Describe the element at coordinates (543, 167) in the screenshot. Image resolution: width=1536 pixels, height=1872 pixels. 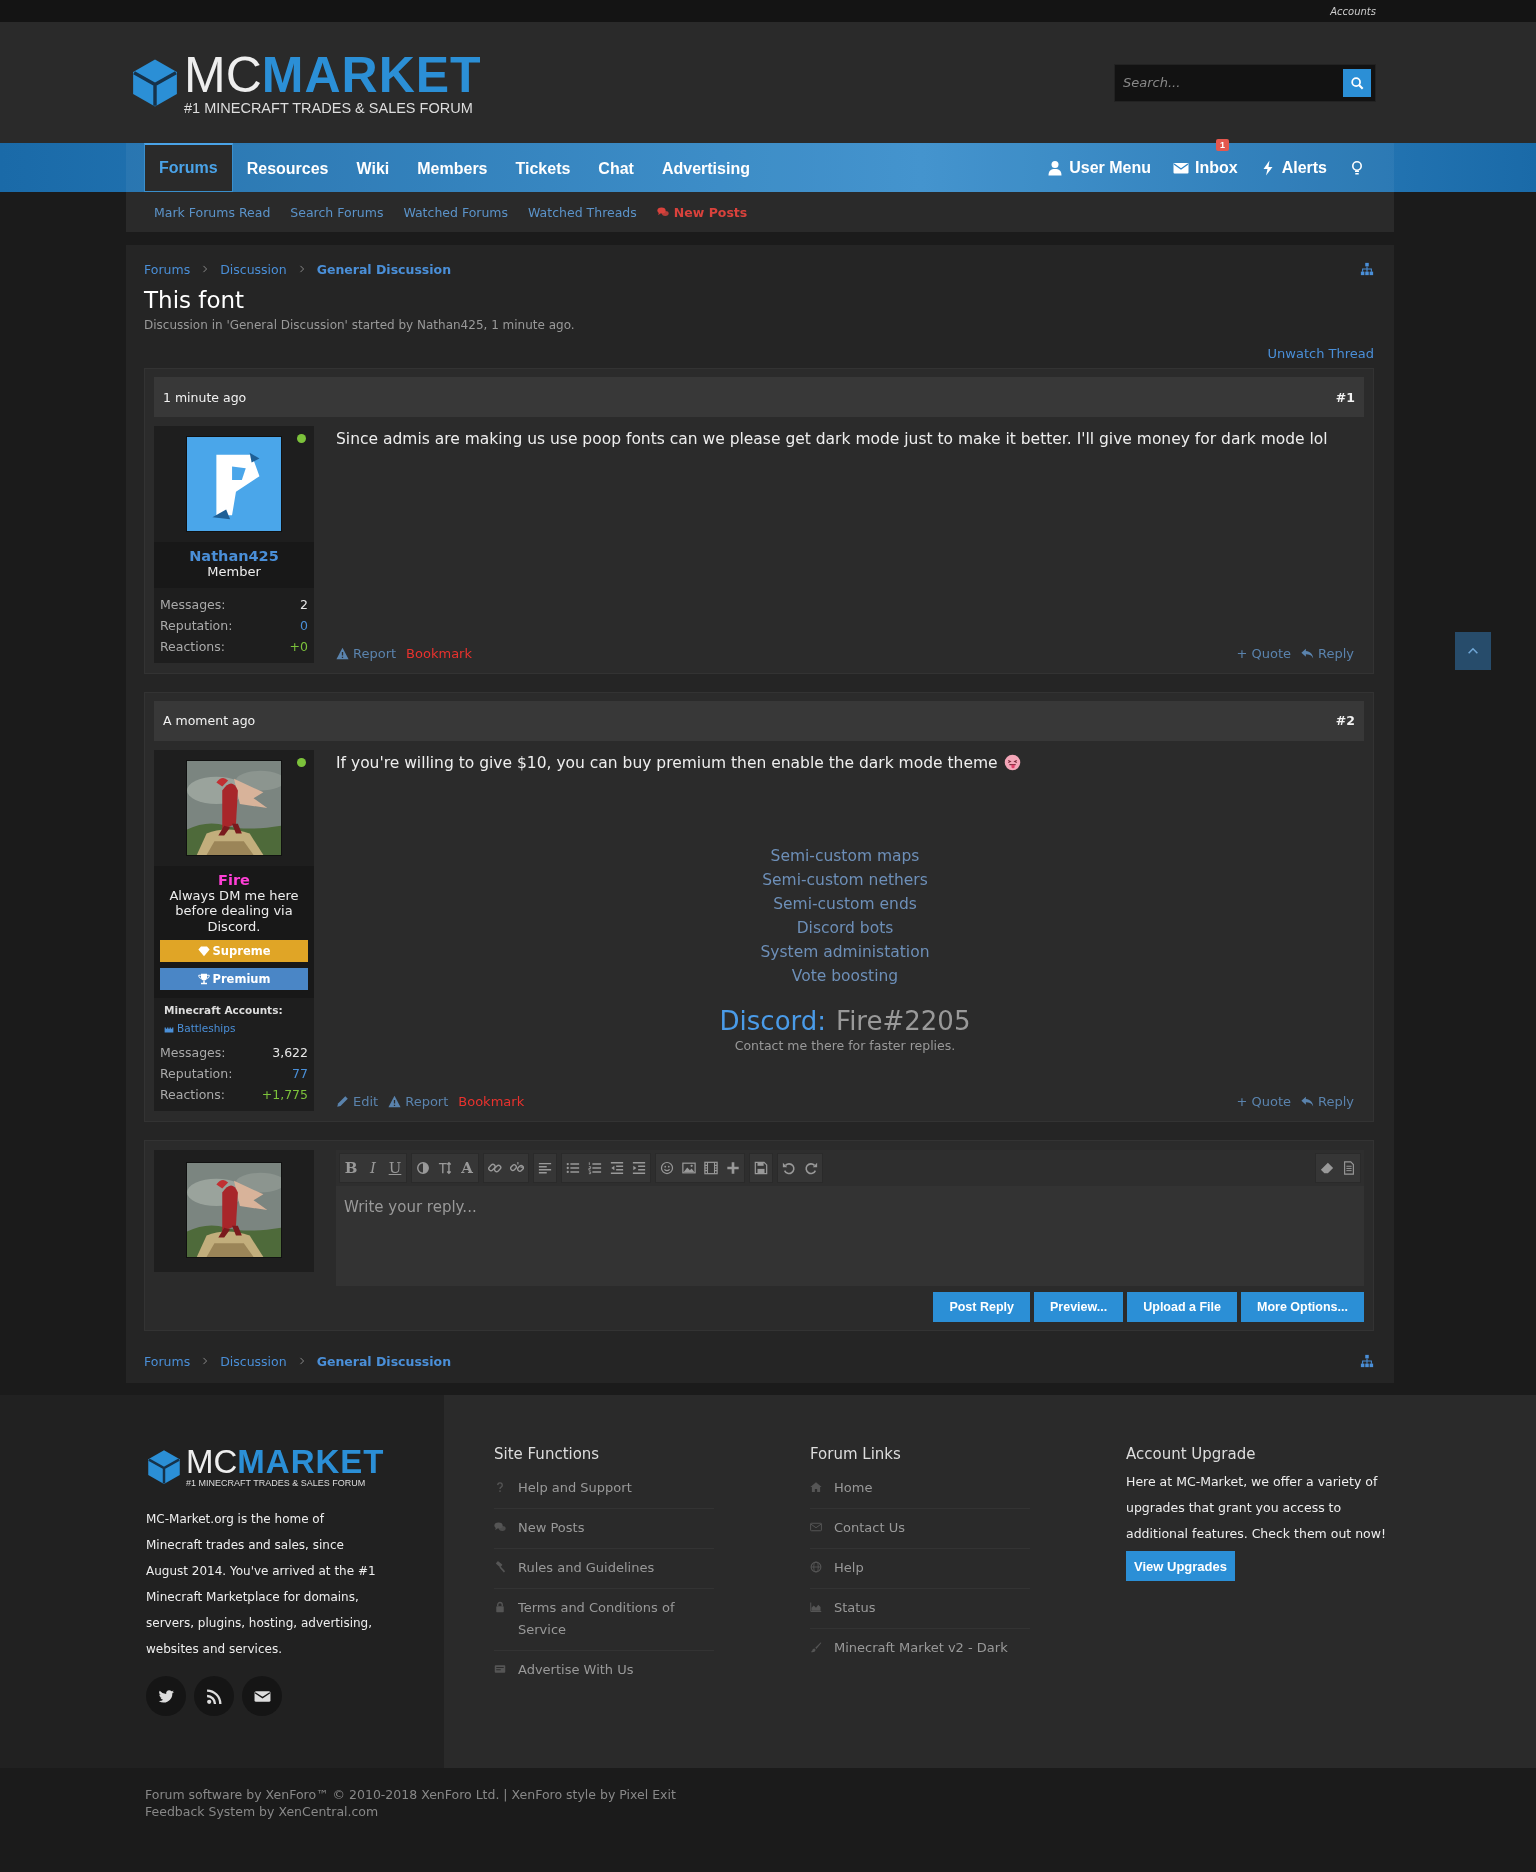
I see `nav-tab: Tickets` at that location.